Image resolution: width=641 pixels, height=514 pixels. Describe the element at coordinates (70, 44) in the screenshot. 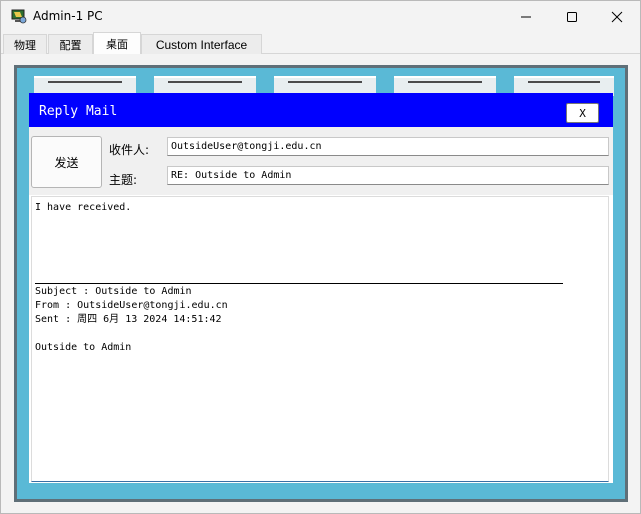

I see `tab-config: 配置` at that location.